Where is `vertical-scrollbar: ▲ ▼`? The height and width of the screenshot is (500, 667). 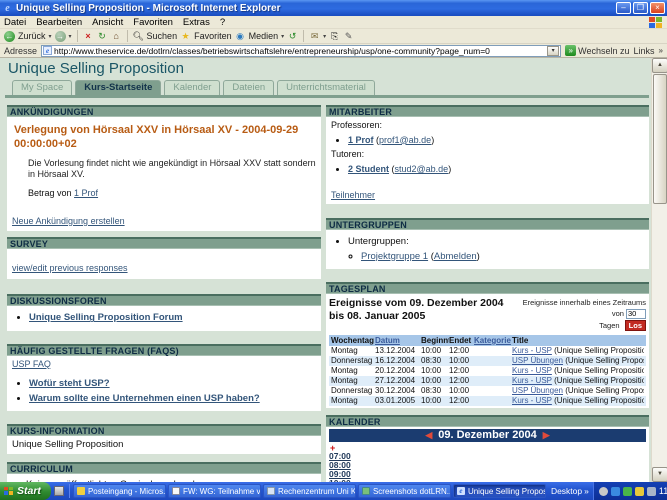 vertical-scrollbar: ▲ ▼ is located at coordinates (659, 270).